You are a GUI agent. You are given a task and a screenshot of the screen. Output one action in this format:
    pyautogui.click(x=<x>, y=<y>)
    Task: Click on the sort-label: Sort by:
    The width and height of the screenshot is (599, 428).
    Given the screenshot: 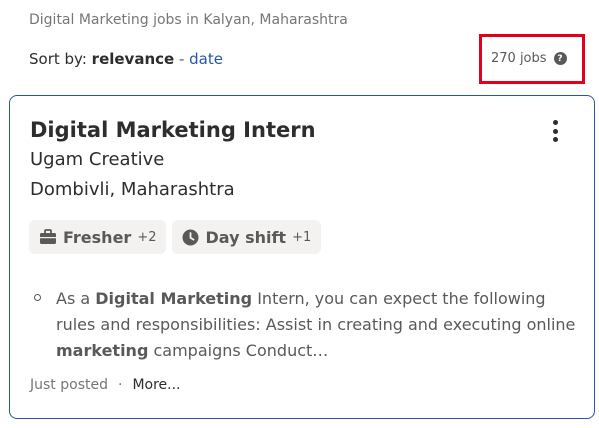 What is the action you would take?
    pyautogui.click(x=58, y=59)
    